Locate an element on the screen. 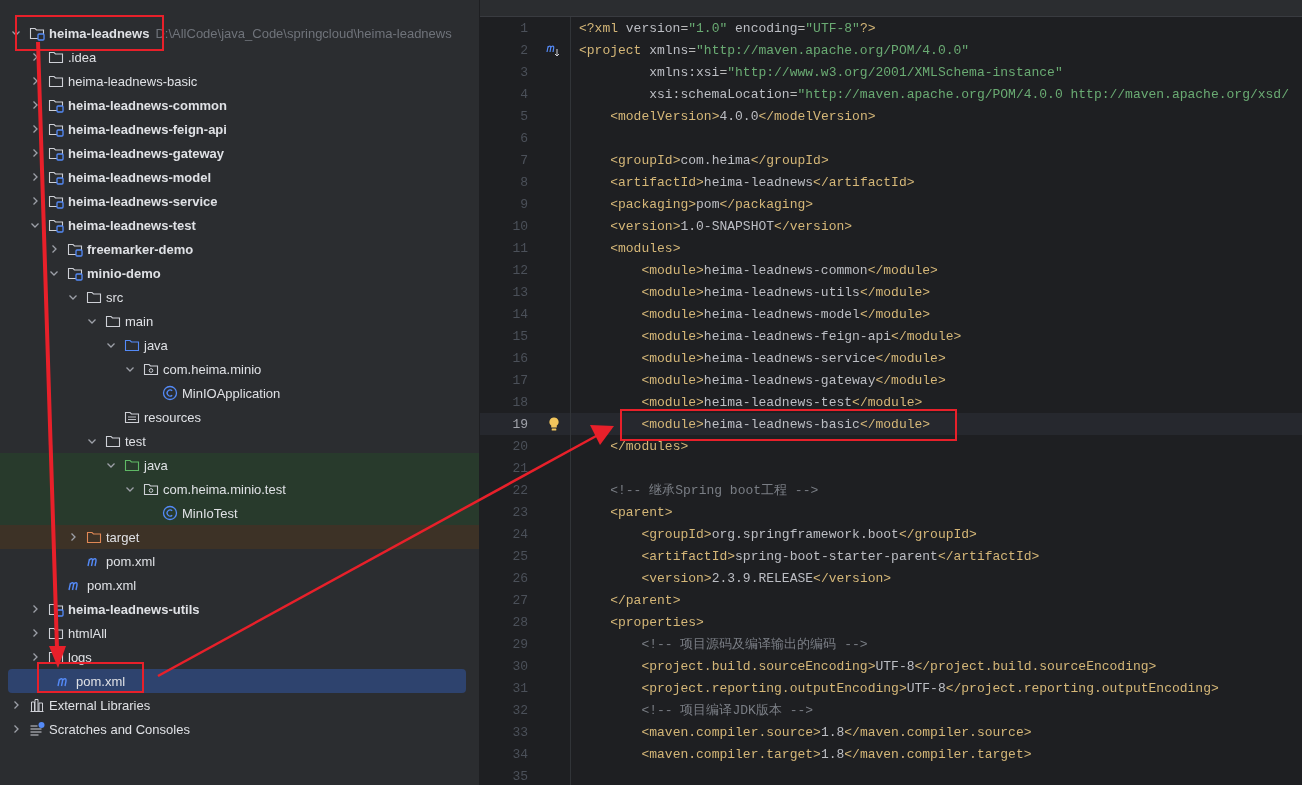 The image size is (1302, 785). tree-item: test is located at coordinates (239, 441).